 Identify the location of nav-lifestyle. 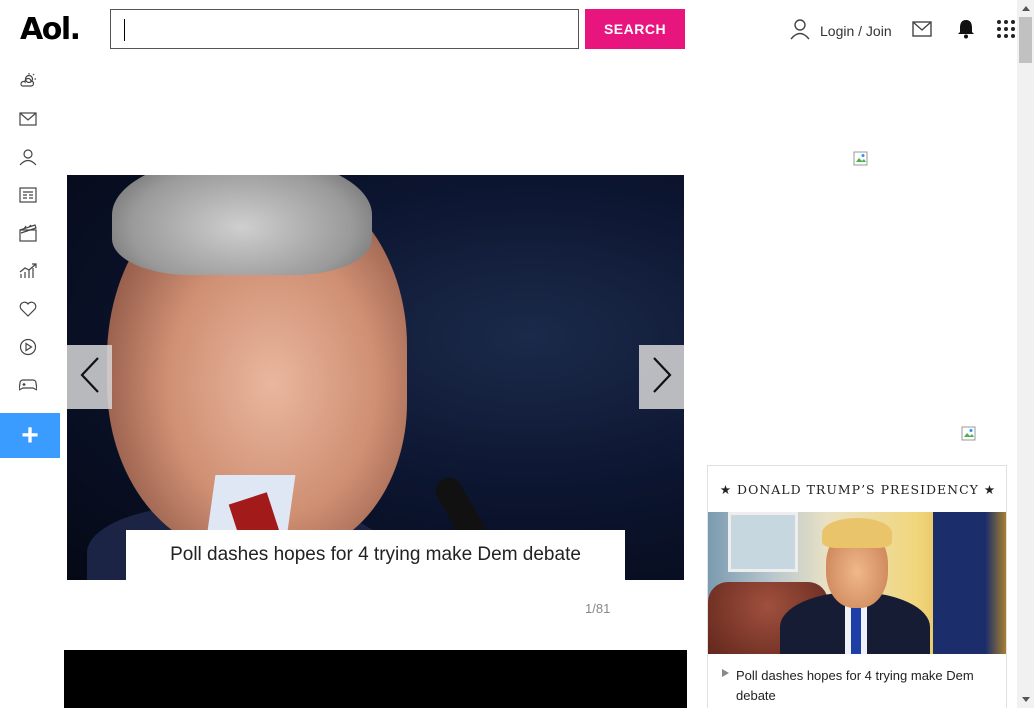
(30, 311).